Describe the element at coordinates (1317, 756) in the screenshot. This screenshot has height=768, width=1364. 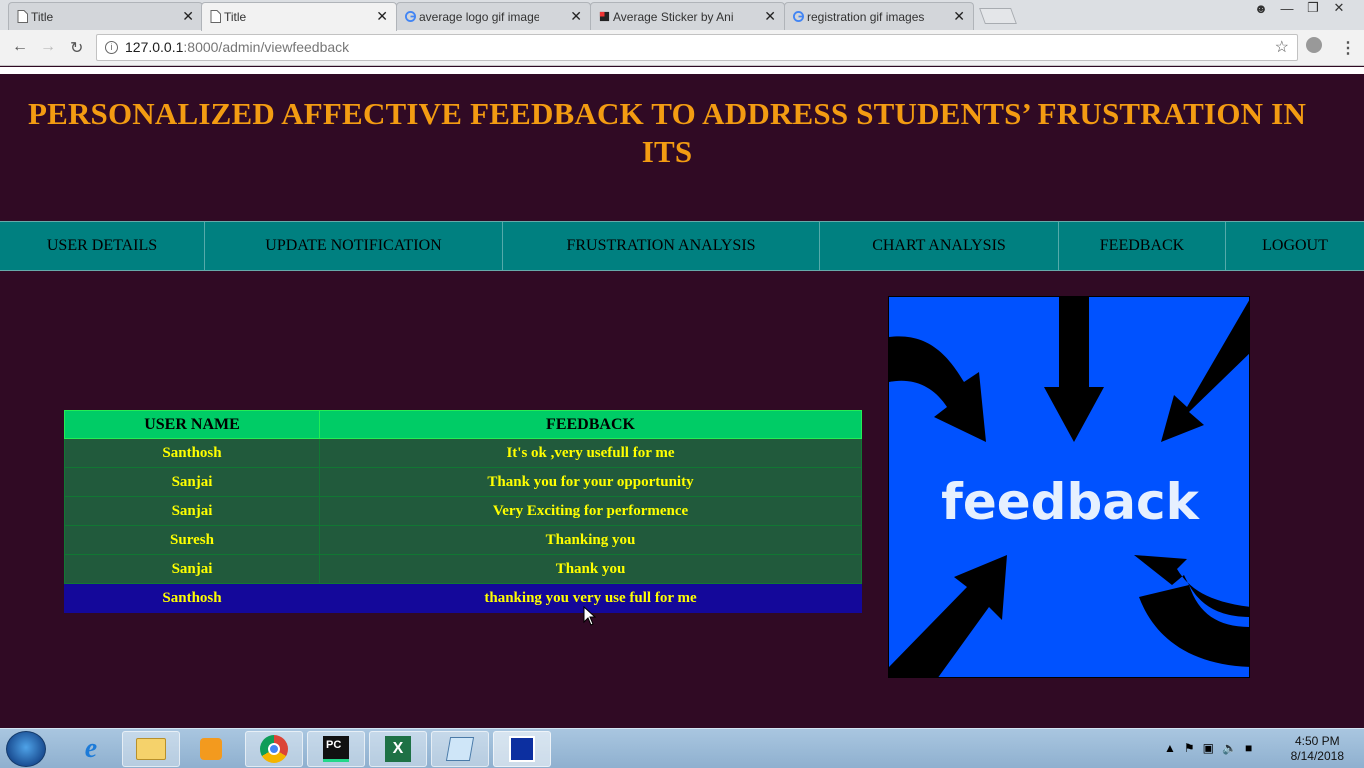
I see `clock-date: 8/14/2018` at that location.